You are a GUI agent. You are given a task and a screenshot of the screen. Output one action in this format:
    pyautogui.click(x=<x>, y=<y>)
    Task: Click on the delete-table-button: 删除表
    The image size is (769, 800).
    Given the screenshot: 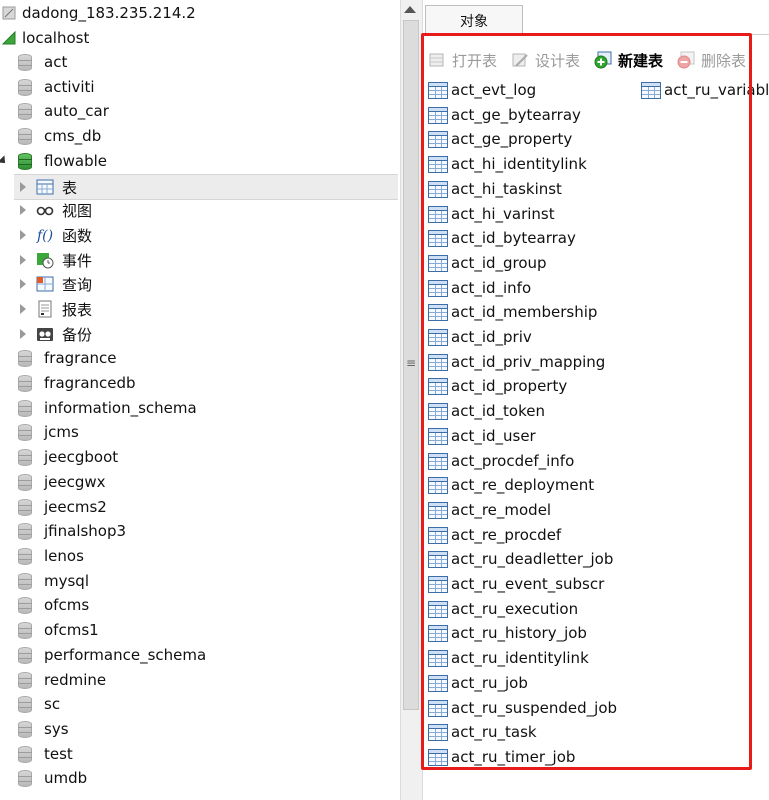 What is the action you would take?
    pyautogui.click(x=711, y=60)
    